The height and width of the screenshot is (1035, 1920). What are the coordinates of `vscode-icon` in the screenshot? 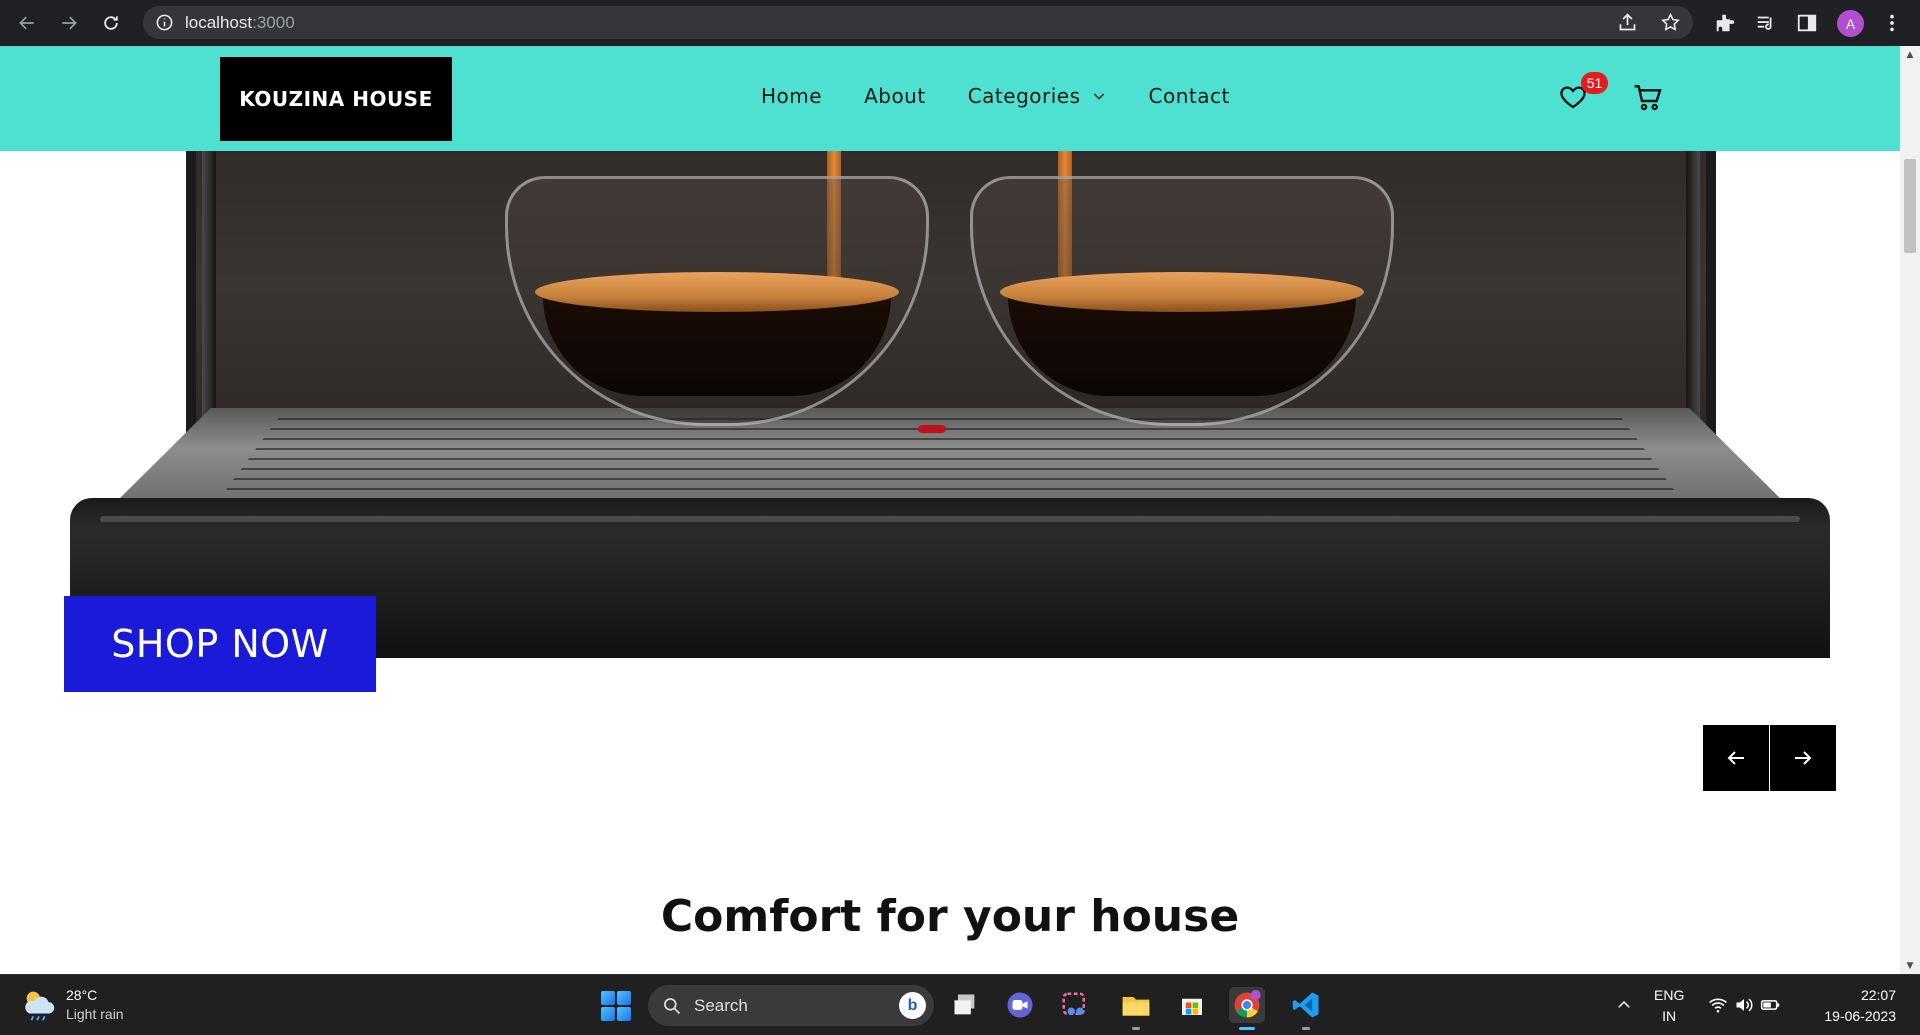 It's located at (1305, 1005).